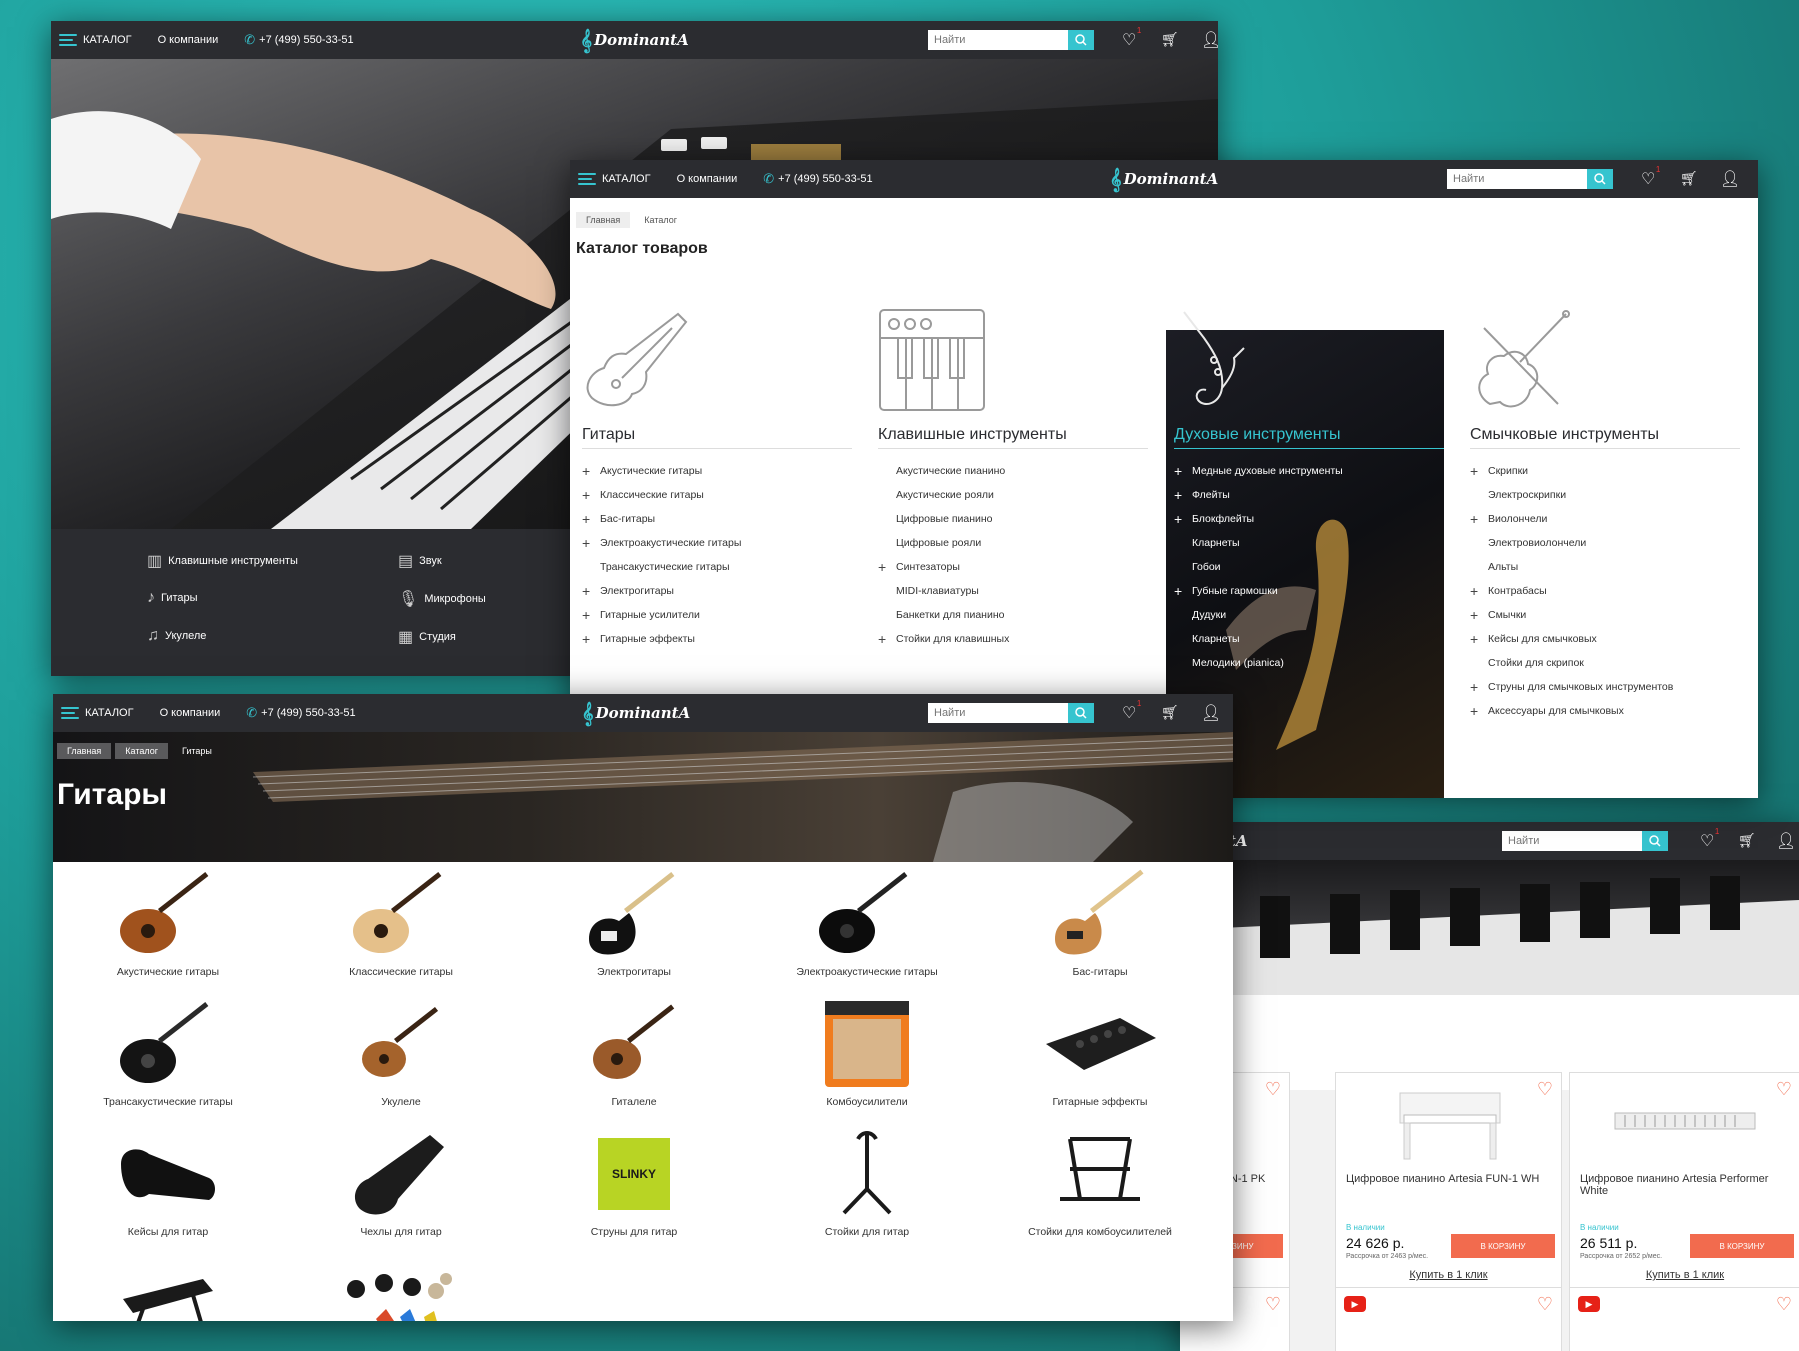 The height and width of the screenshot is (1351, 1799). What do you see at coordinates (1309, 519) in the screenshot?
I see `subcategory-item: + Блокфлейты` at bounding box center [1309, 519].